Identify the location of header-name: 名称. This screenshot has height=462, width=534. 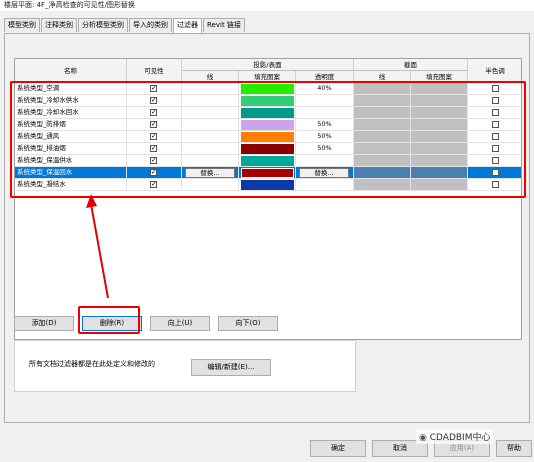
(71, 71).